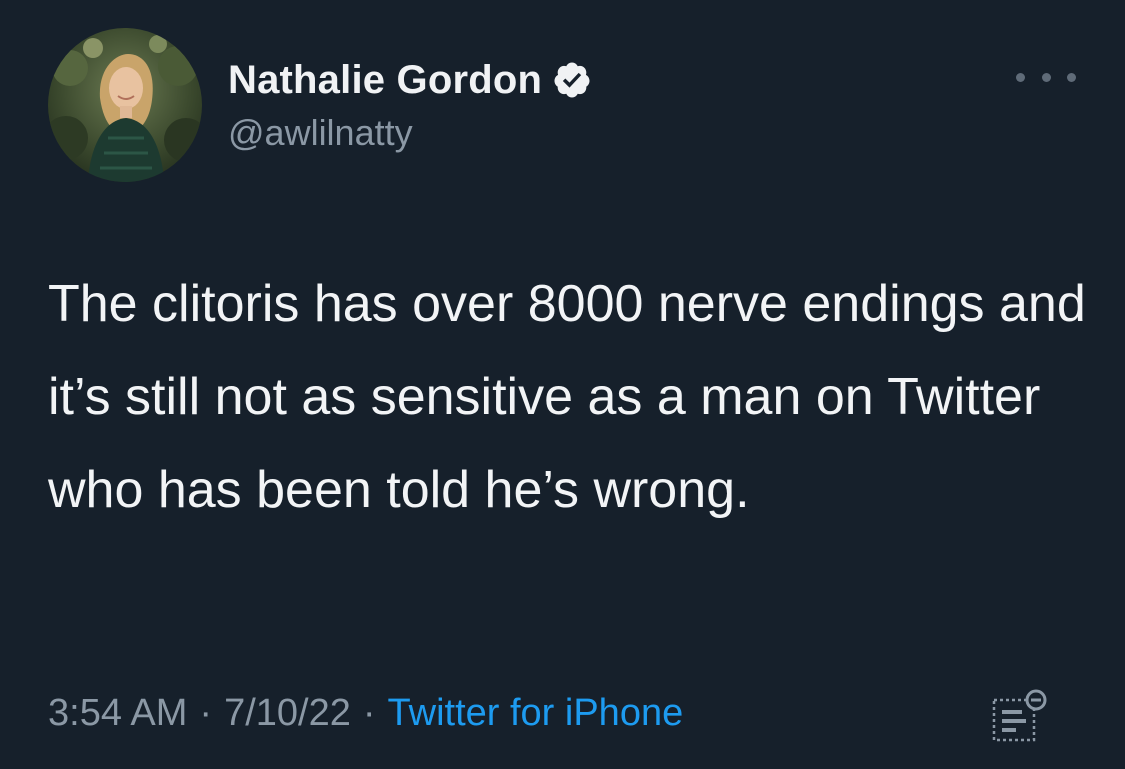 Image resolution: width=1125 pixels, height=769 pixels. What do you see at coordinates (1019, 717) in the screenshot?
I see `tweet-analytics-icon` at bounding box center [1019, 717].